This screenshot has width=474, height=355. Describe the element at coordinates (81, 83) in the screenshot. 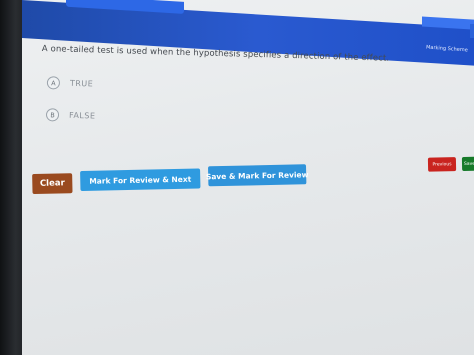

I see `option-a-label: TRUE` at that location.